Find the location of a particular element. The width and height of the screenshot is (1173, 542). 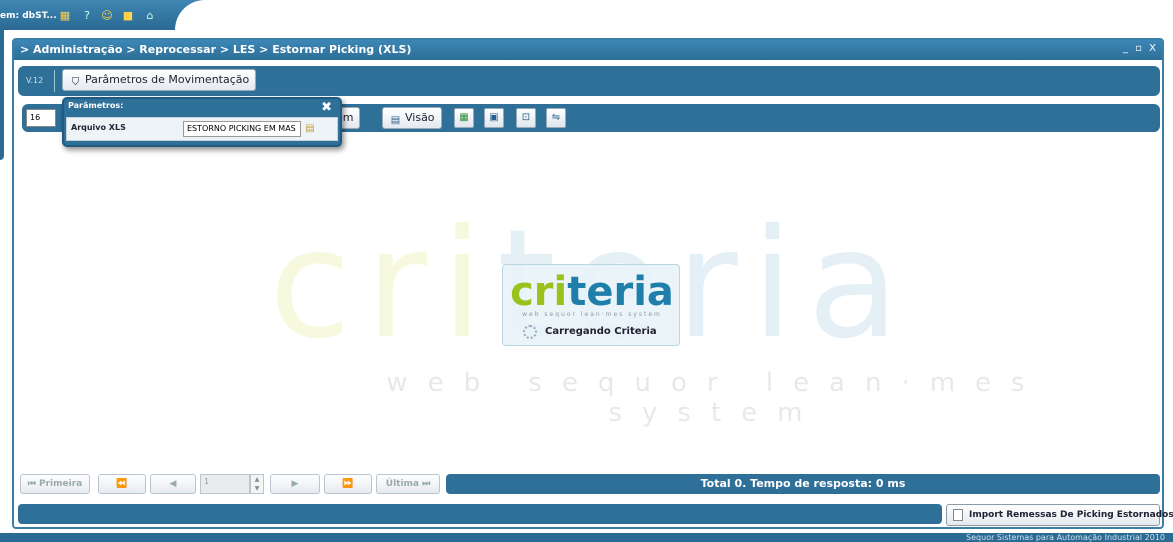

next-page-button: ▶ is located at coordinates (295, 484).